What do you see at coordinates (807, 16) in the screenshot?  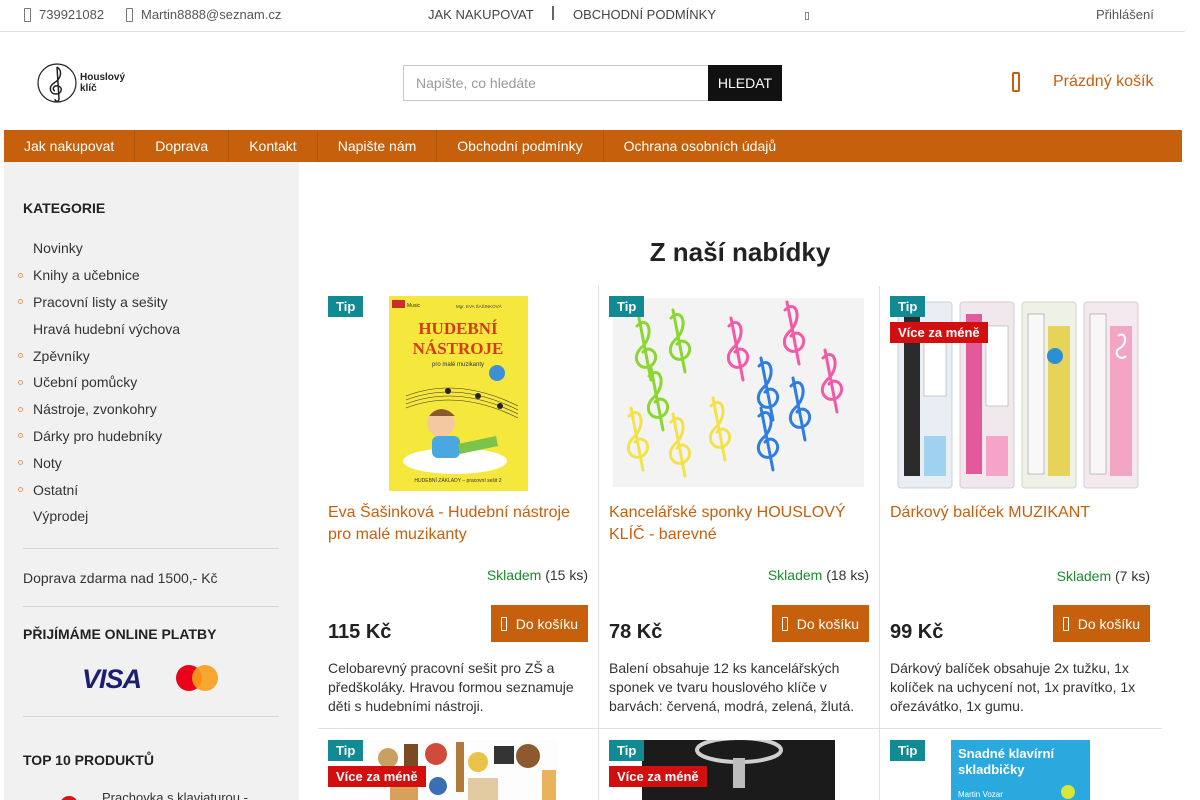 I see `language-icon` at bounding box center [807, 16].